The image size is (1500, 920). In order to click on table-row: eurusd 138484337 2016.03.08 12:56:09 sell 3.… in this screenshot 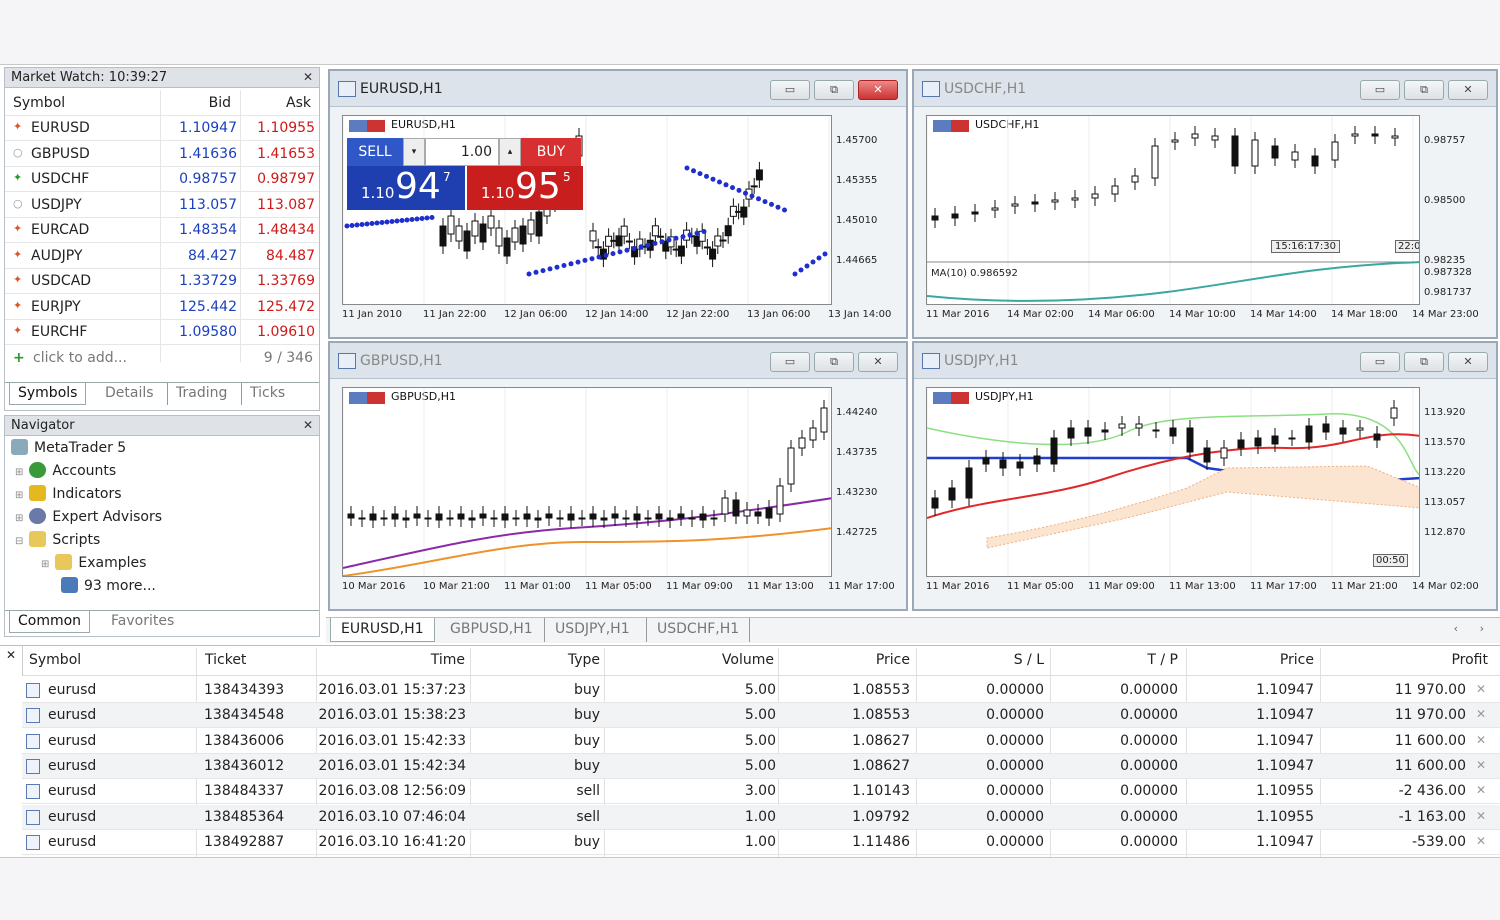, I will do `click(761, 792)`.